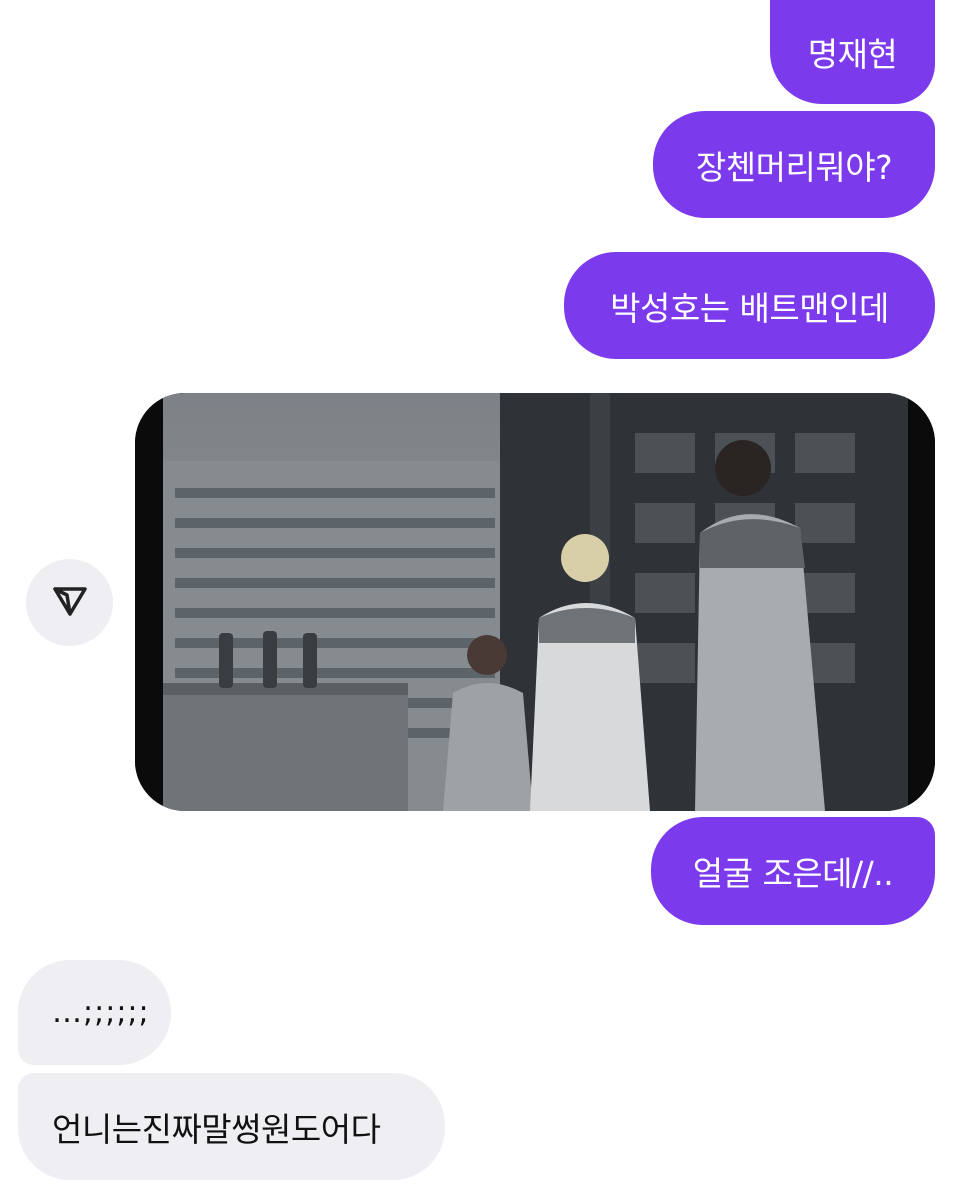  I want to click on message-text: …;;;;;;, so click(101, 1012).